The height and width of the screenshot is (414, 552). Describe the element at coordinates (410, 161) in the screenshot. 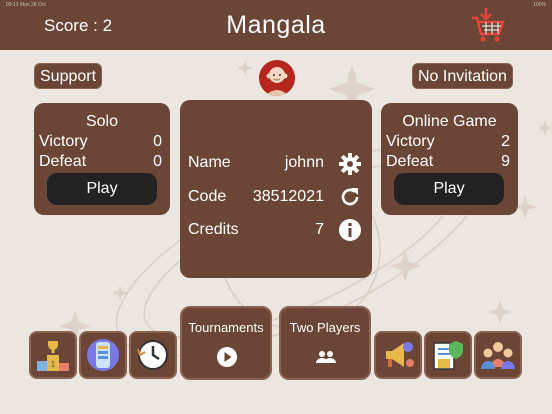

I see `online-defeat-label: Defeat` at that location.